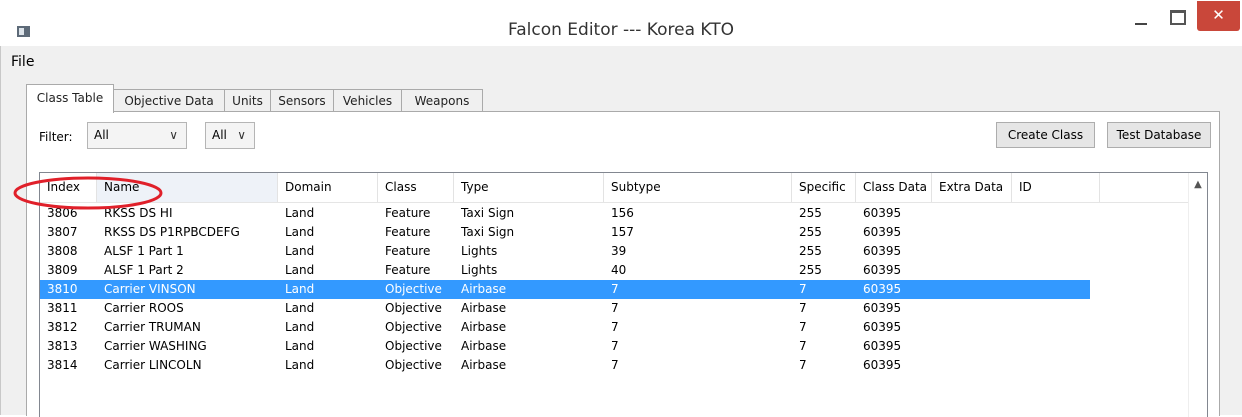 The width and height of the screenshot is (1242, 417). Describe the element at coordinates (70, 98) in the screenshot. I see `tab-class-table: Class Table` at that location.